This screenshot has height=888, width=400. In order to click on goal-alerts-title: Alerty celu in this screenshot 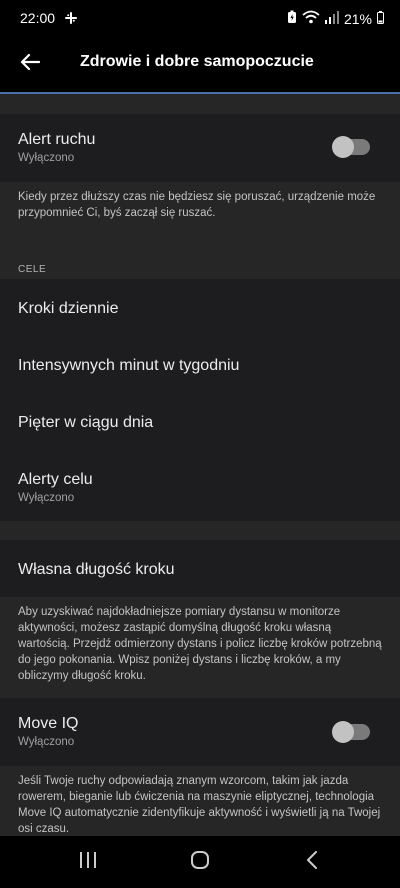, I will do `click(55, 479)`.